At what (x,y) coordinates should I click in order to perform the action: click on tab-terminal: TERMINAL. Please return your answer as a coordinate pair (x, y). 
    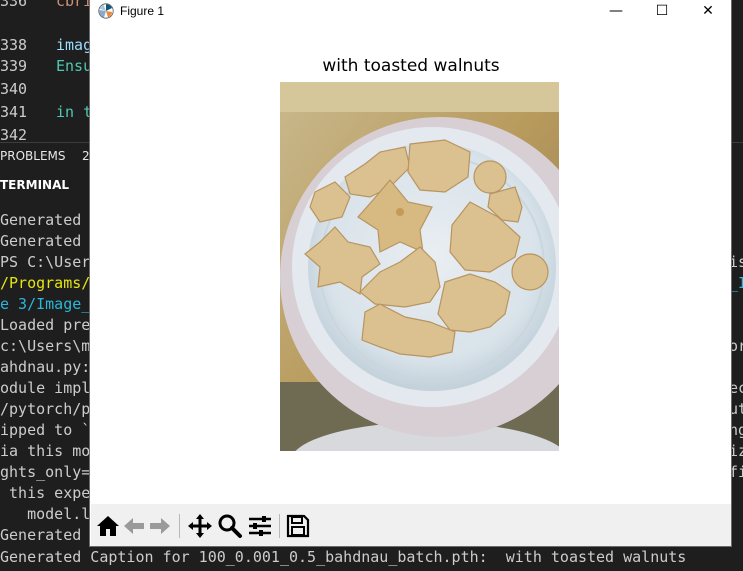
    Looking at the image, I should click on (34, 185).